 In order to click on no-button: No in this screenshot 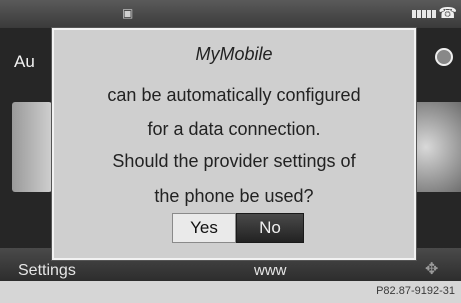, I will do `click(270, 228)`.